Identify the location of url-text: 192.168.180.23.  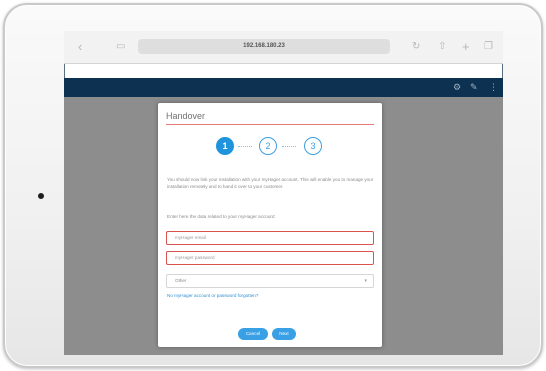
(264, 46).